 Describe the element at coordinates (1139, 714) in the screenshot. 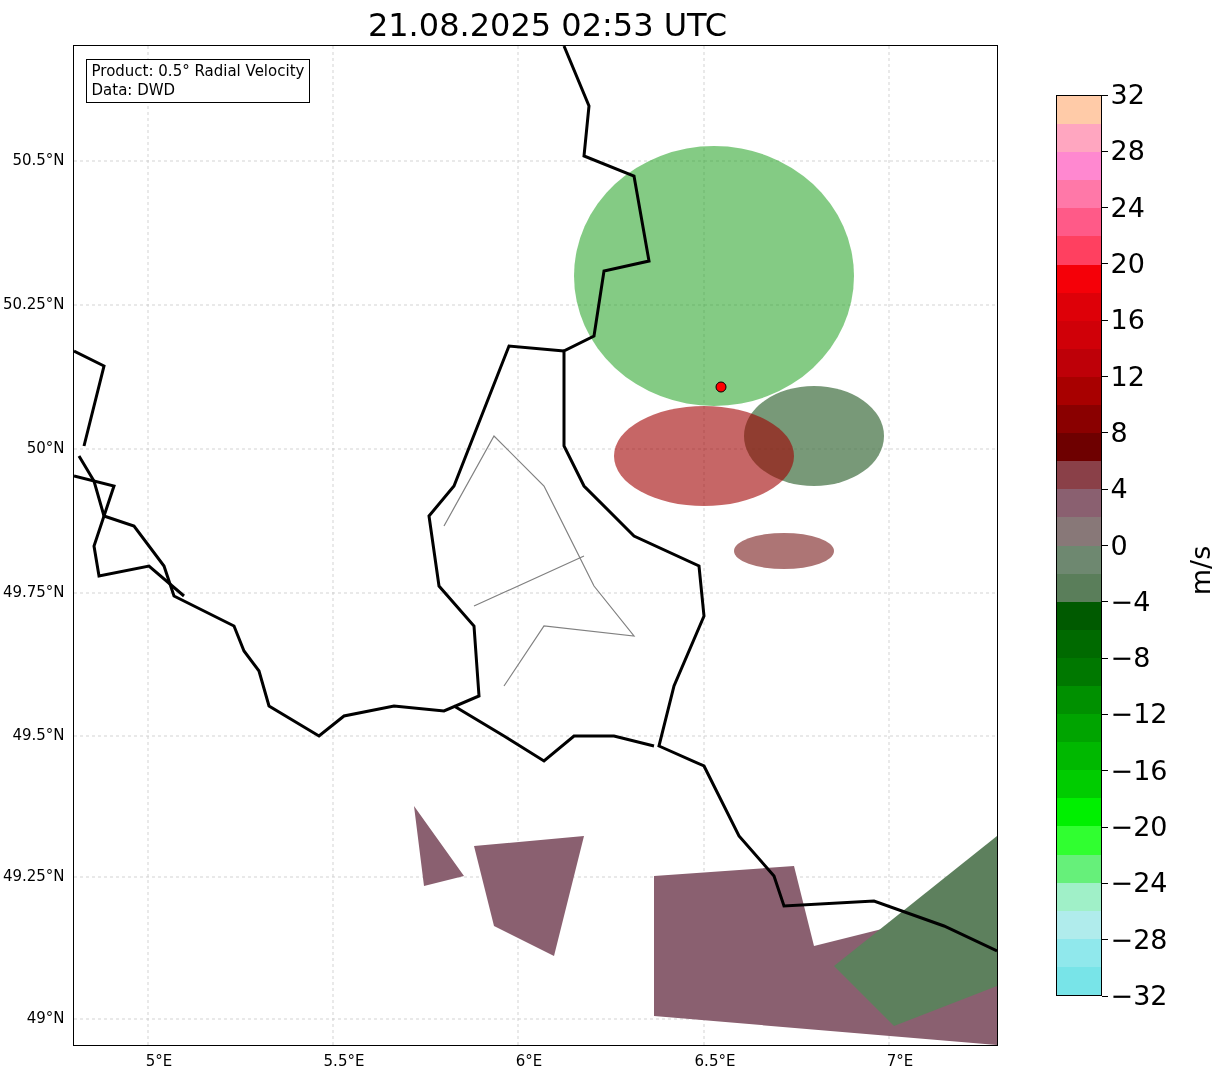

I see `colorbar-tick-label: −12` at that location.